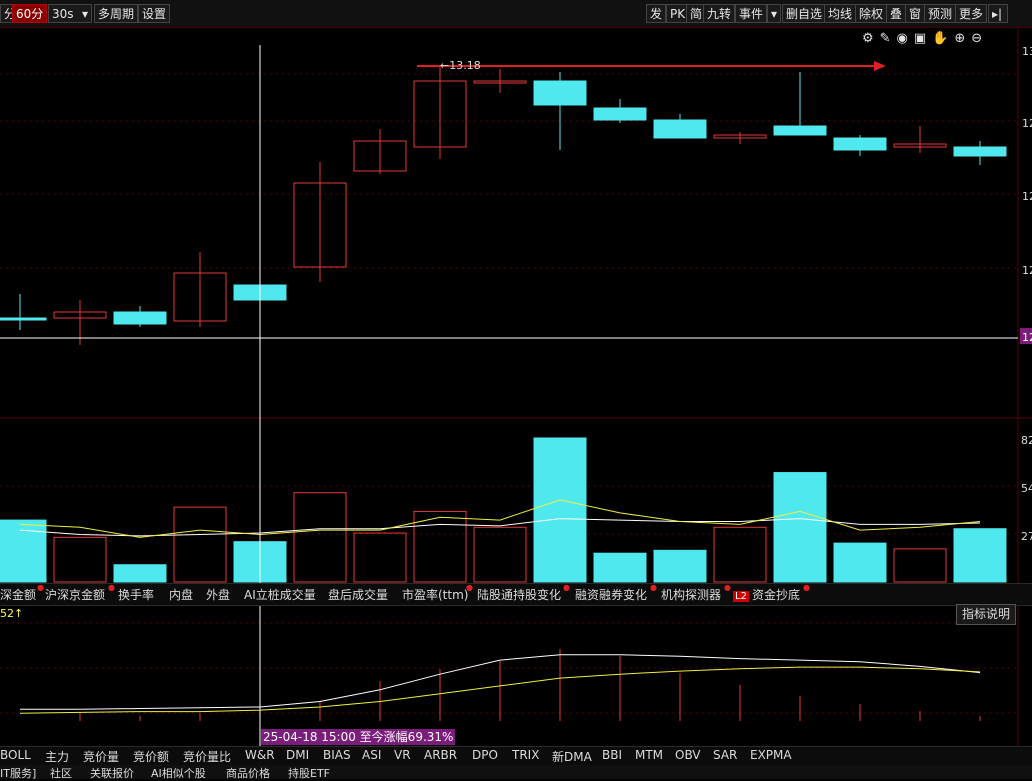 This screenshot has width=1032, height=781. What do you see at coordinates (84, 14) in the screenshot?
I see `chevron-down-icon: ▾` at bounding box center [84, 14].